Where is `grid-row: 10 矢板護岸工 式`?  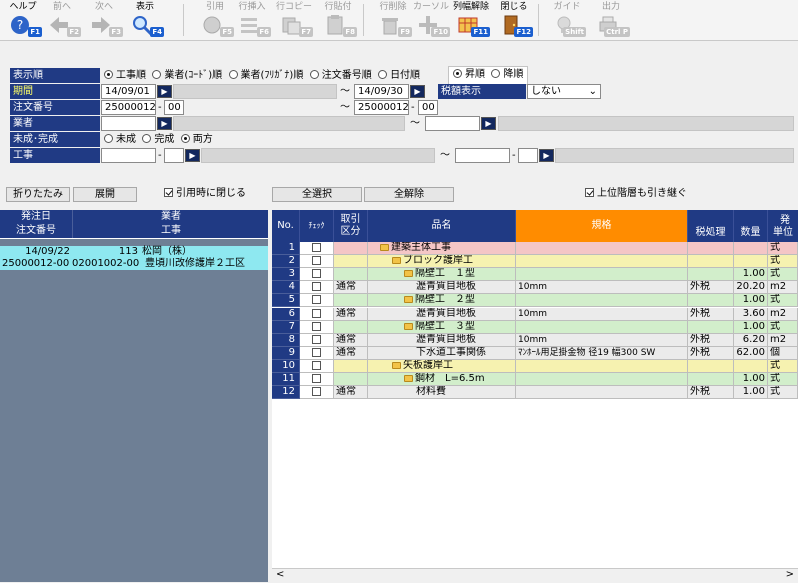 grid-row: 10 矢板護岸工 式 is located at coordinates (535, 366).